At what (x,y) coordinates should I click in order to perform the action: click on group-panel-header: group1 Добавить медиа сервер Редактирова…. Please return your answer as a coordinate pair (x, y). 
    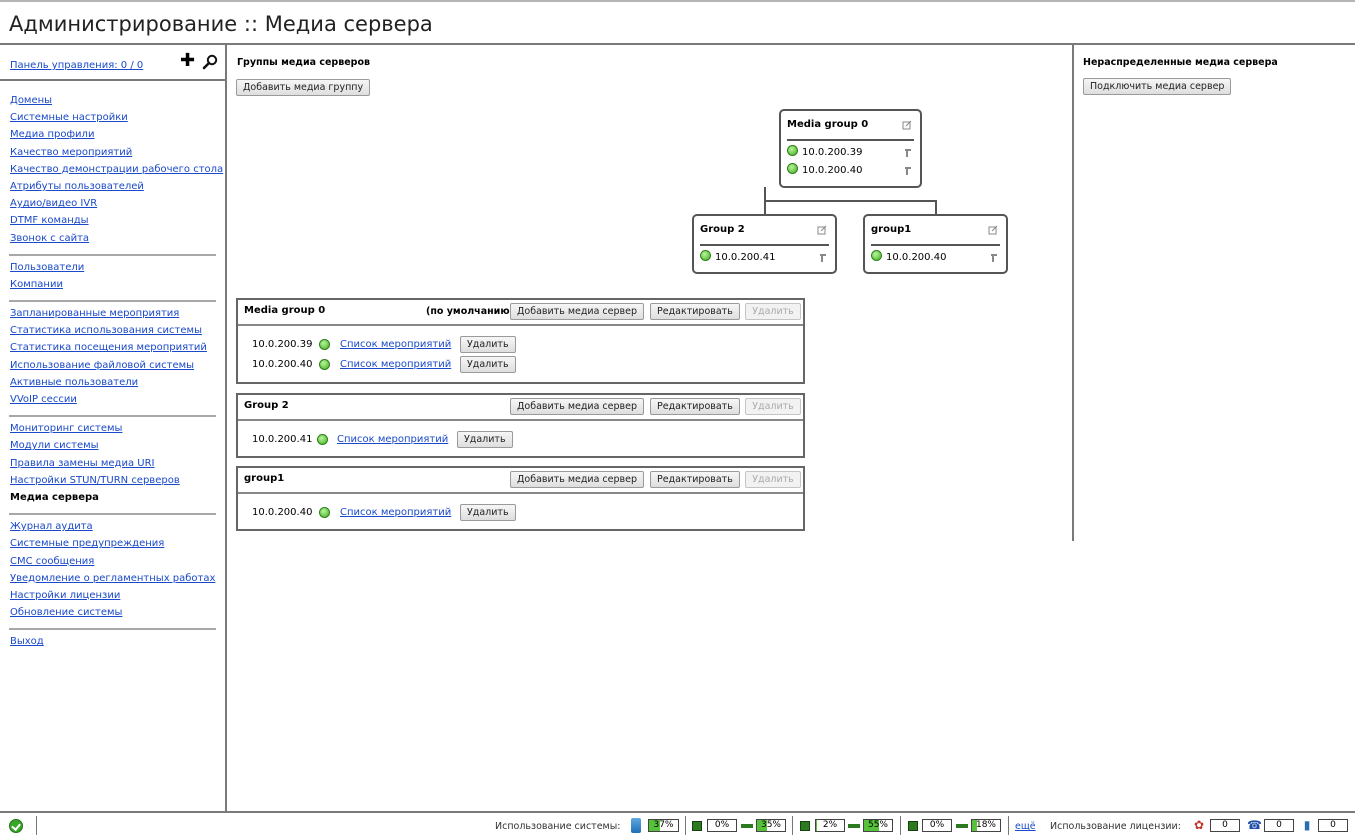
    Looking at the image, I should click on (520, 481).